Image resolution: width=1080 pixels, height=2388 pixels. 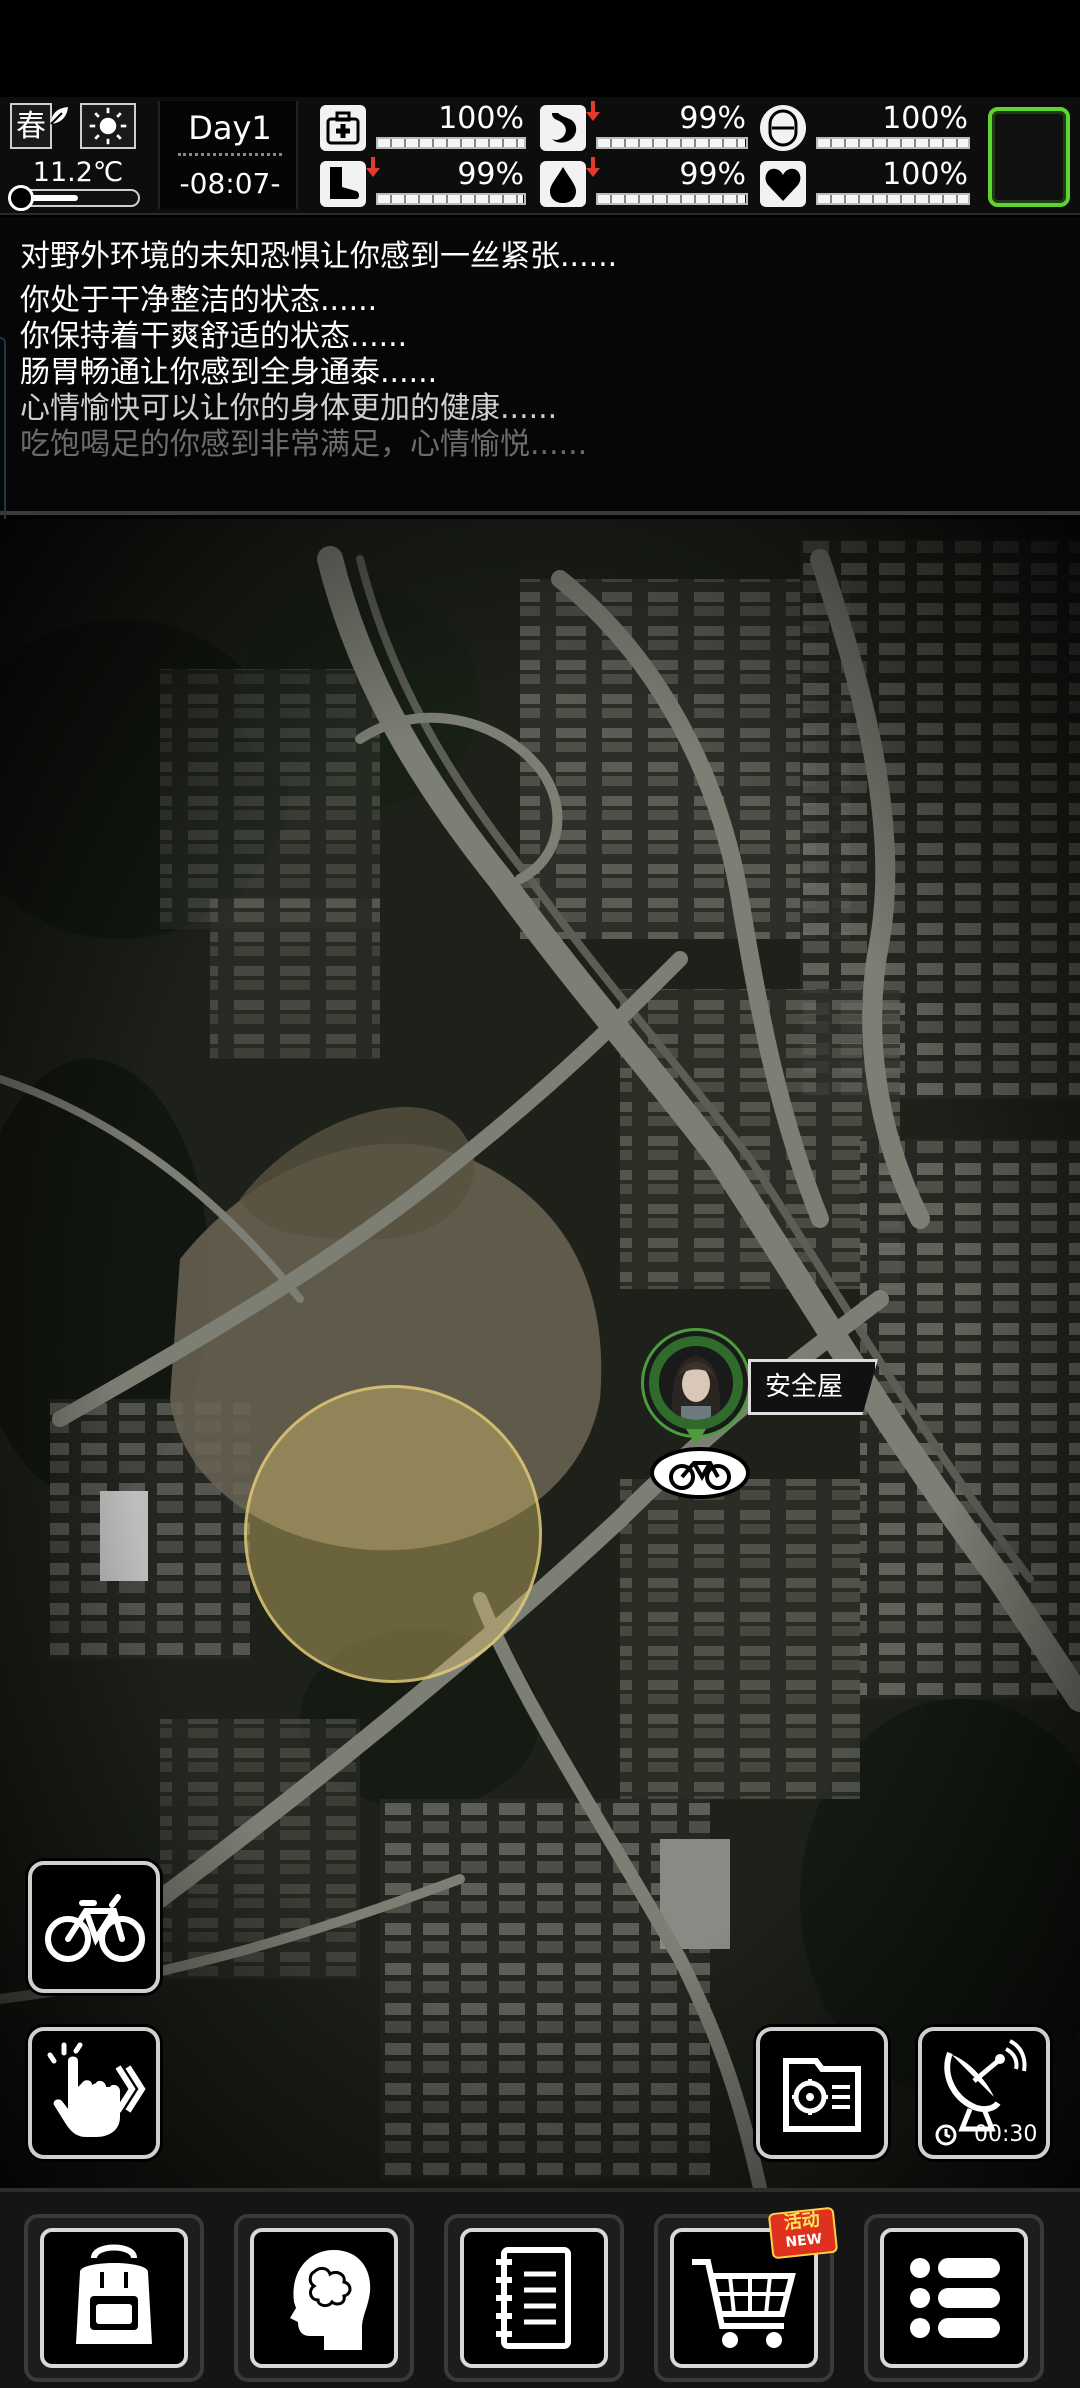 What do you see at coordinates (866, 183) in the screenshot?
I see `stat-heart: 100%` at bounding box center [866, 183].